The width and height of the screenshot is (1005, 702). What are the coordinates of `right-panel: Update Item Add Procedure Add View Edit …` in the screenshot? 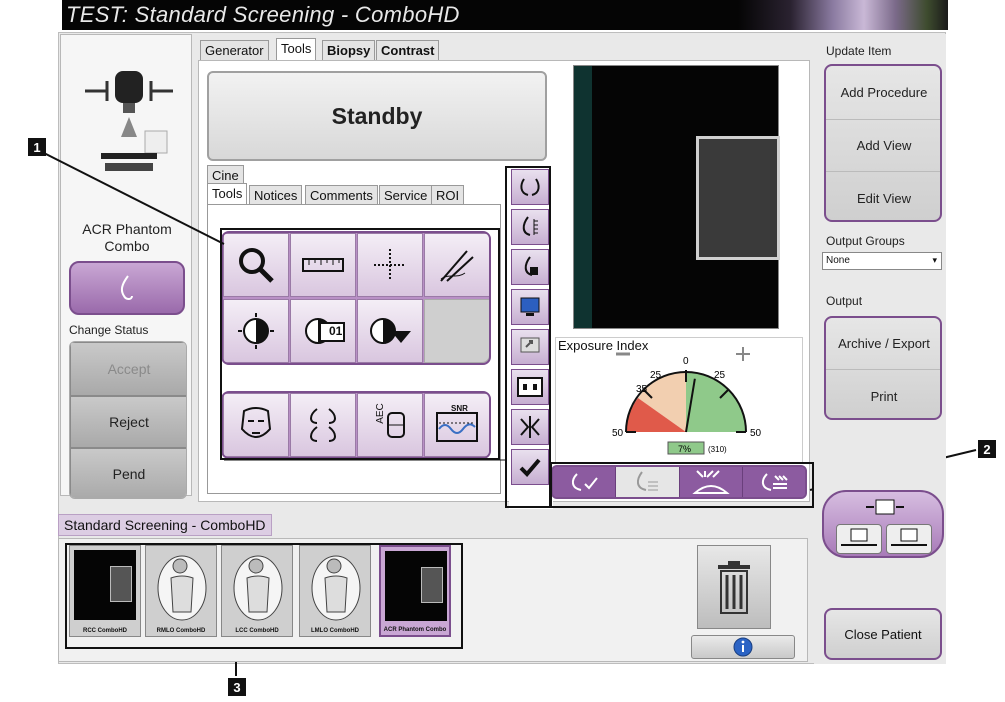 It's located at (880, 349).